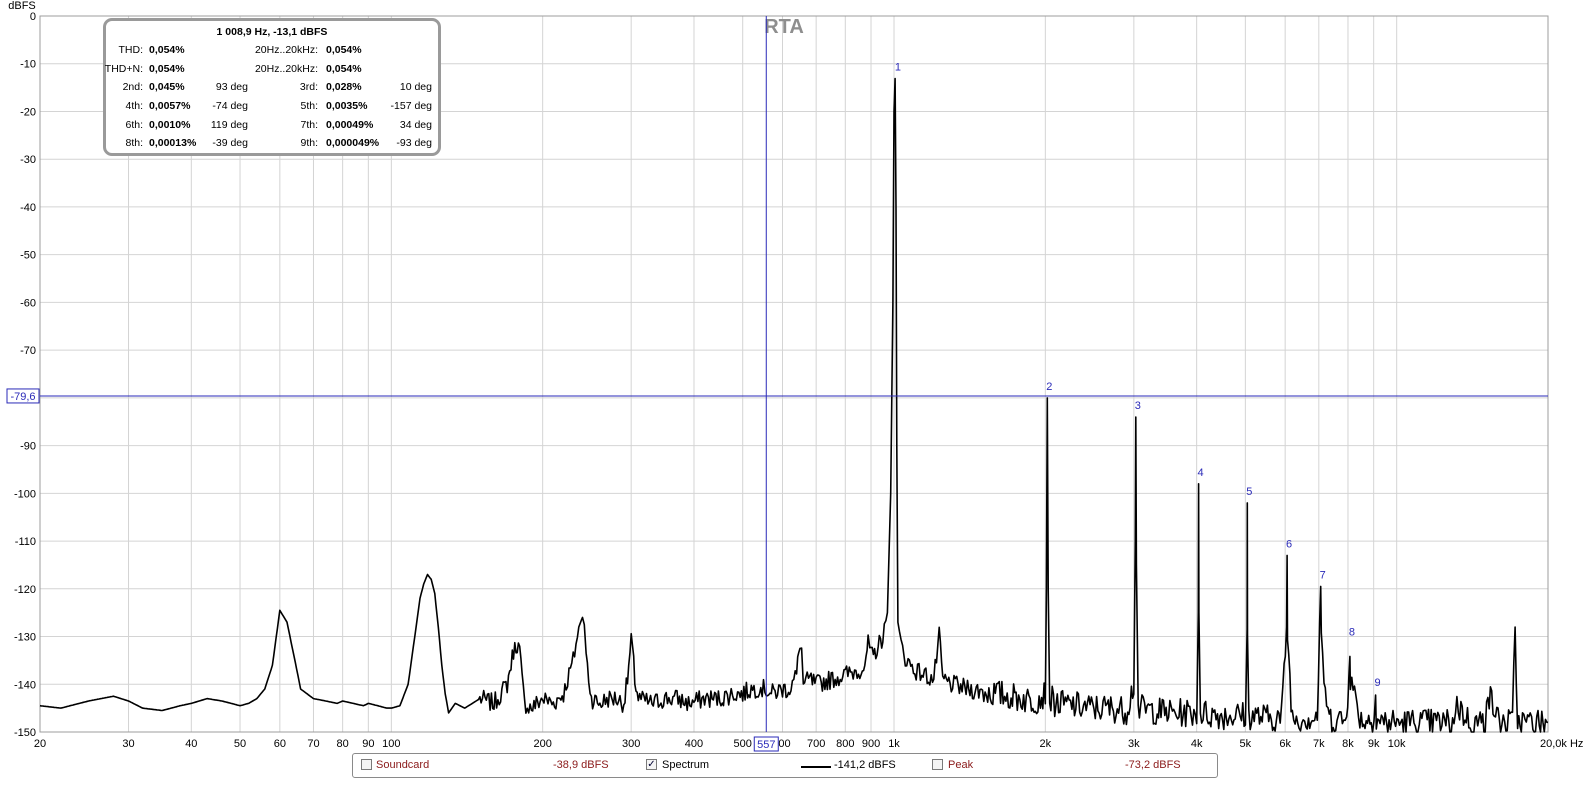  I want to click on y-tick-label: -130, so click(25, 638).